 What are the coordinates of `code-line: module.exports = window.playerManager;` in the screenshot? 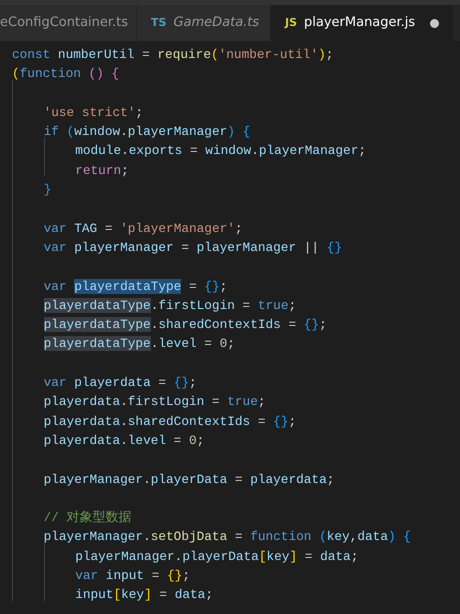 It's located at (220, 151).